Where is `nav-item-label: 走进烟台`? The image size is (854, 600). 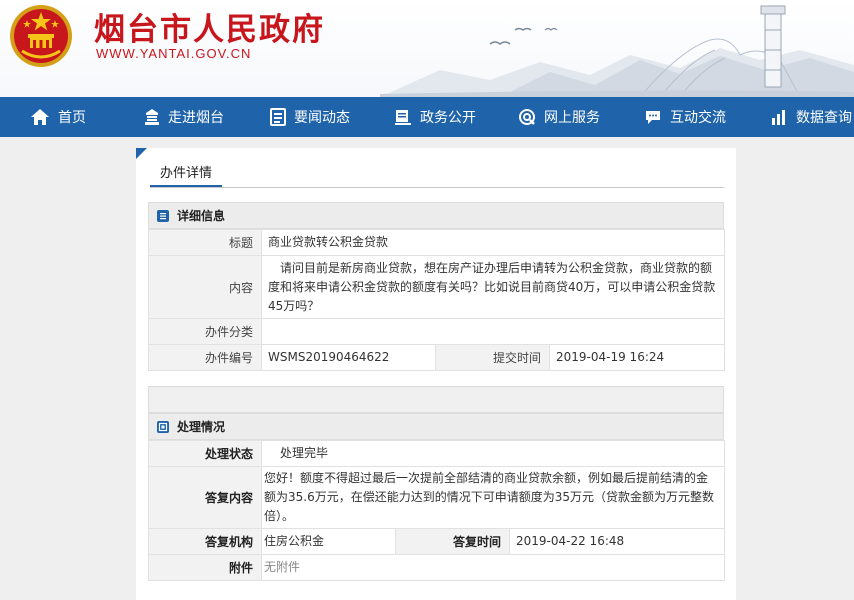 nav-item-label: 走进烟台 is located at coordinates (196, 118).